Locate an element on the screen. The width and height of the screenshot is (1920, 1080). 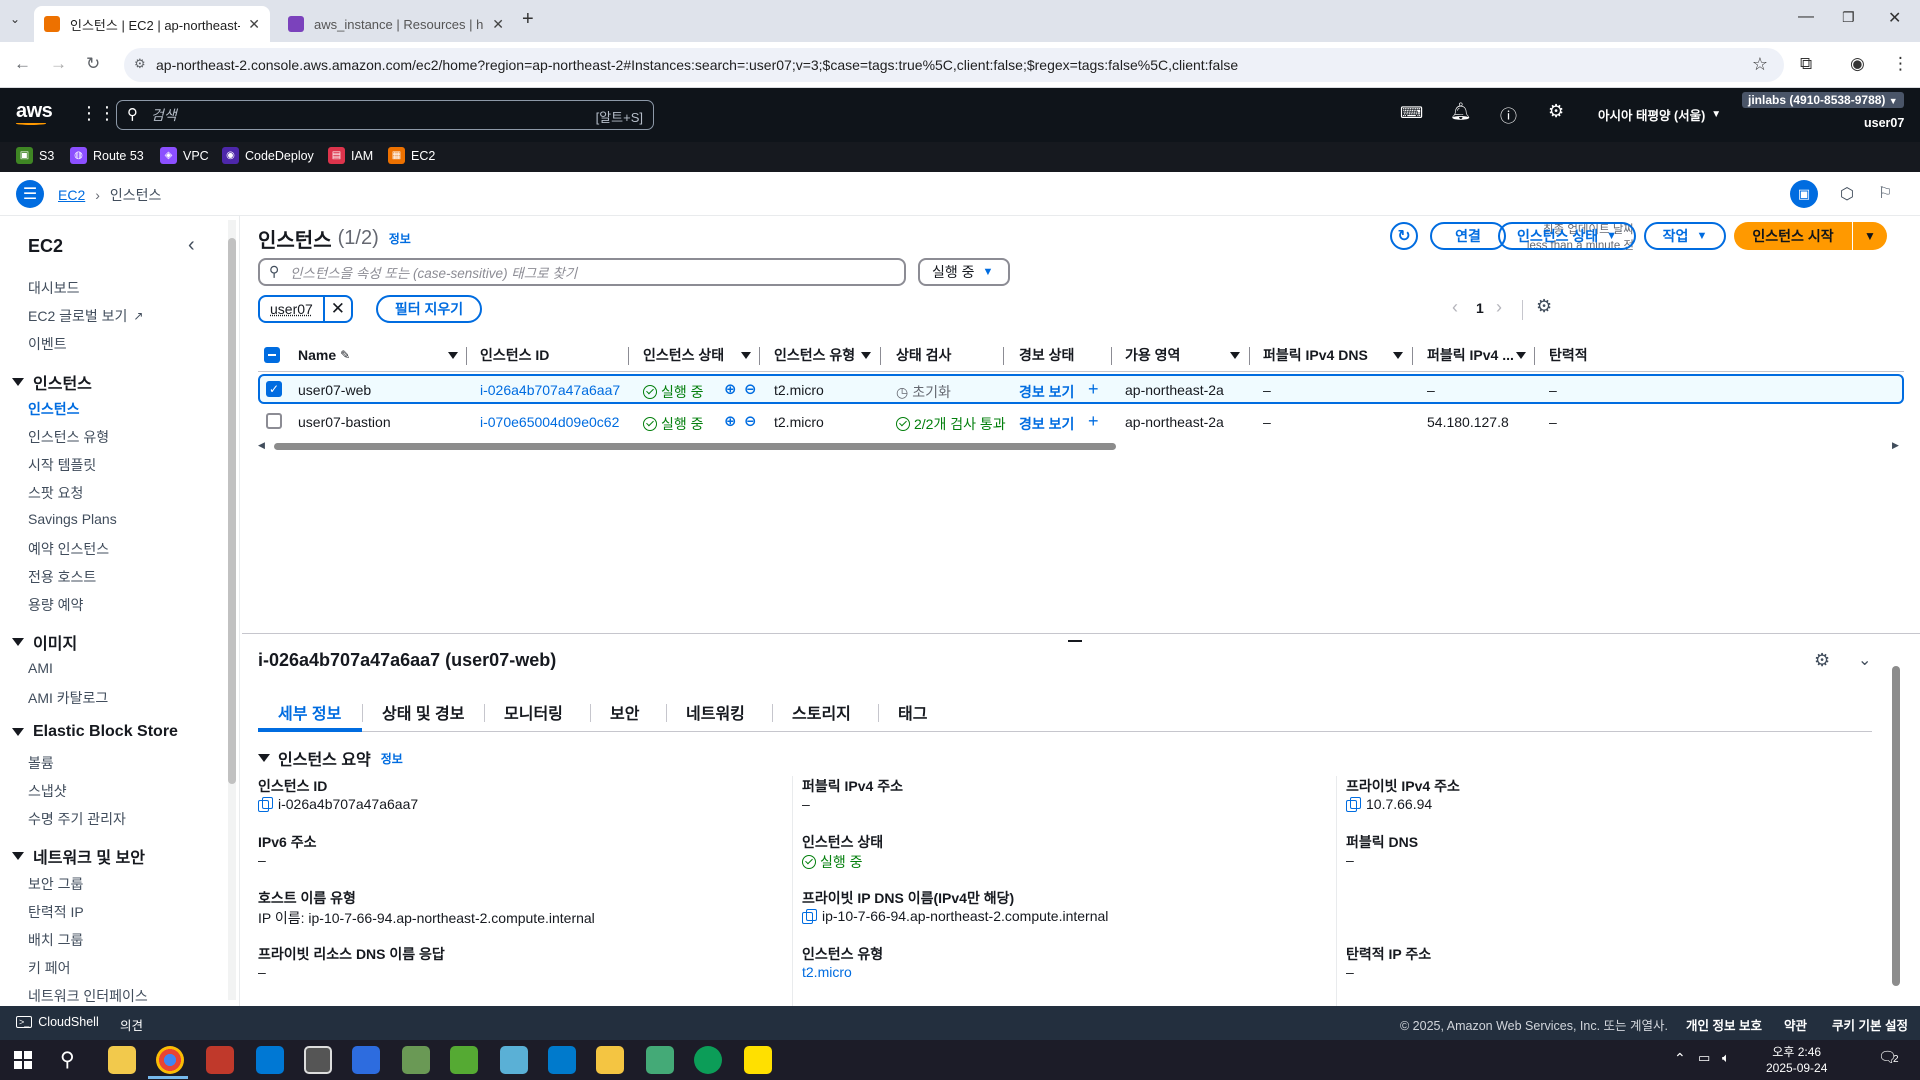
launch-instance-button: 인스턴스 시작 is located at coordinates (1793, 236).